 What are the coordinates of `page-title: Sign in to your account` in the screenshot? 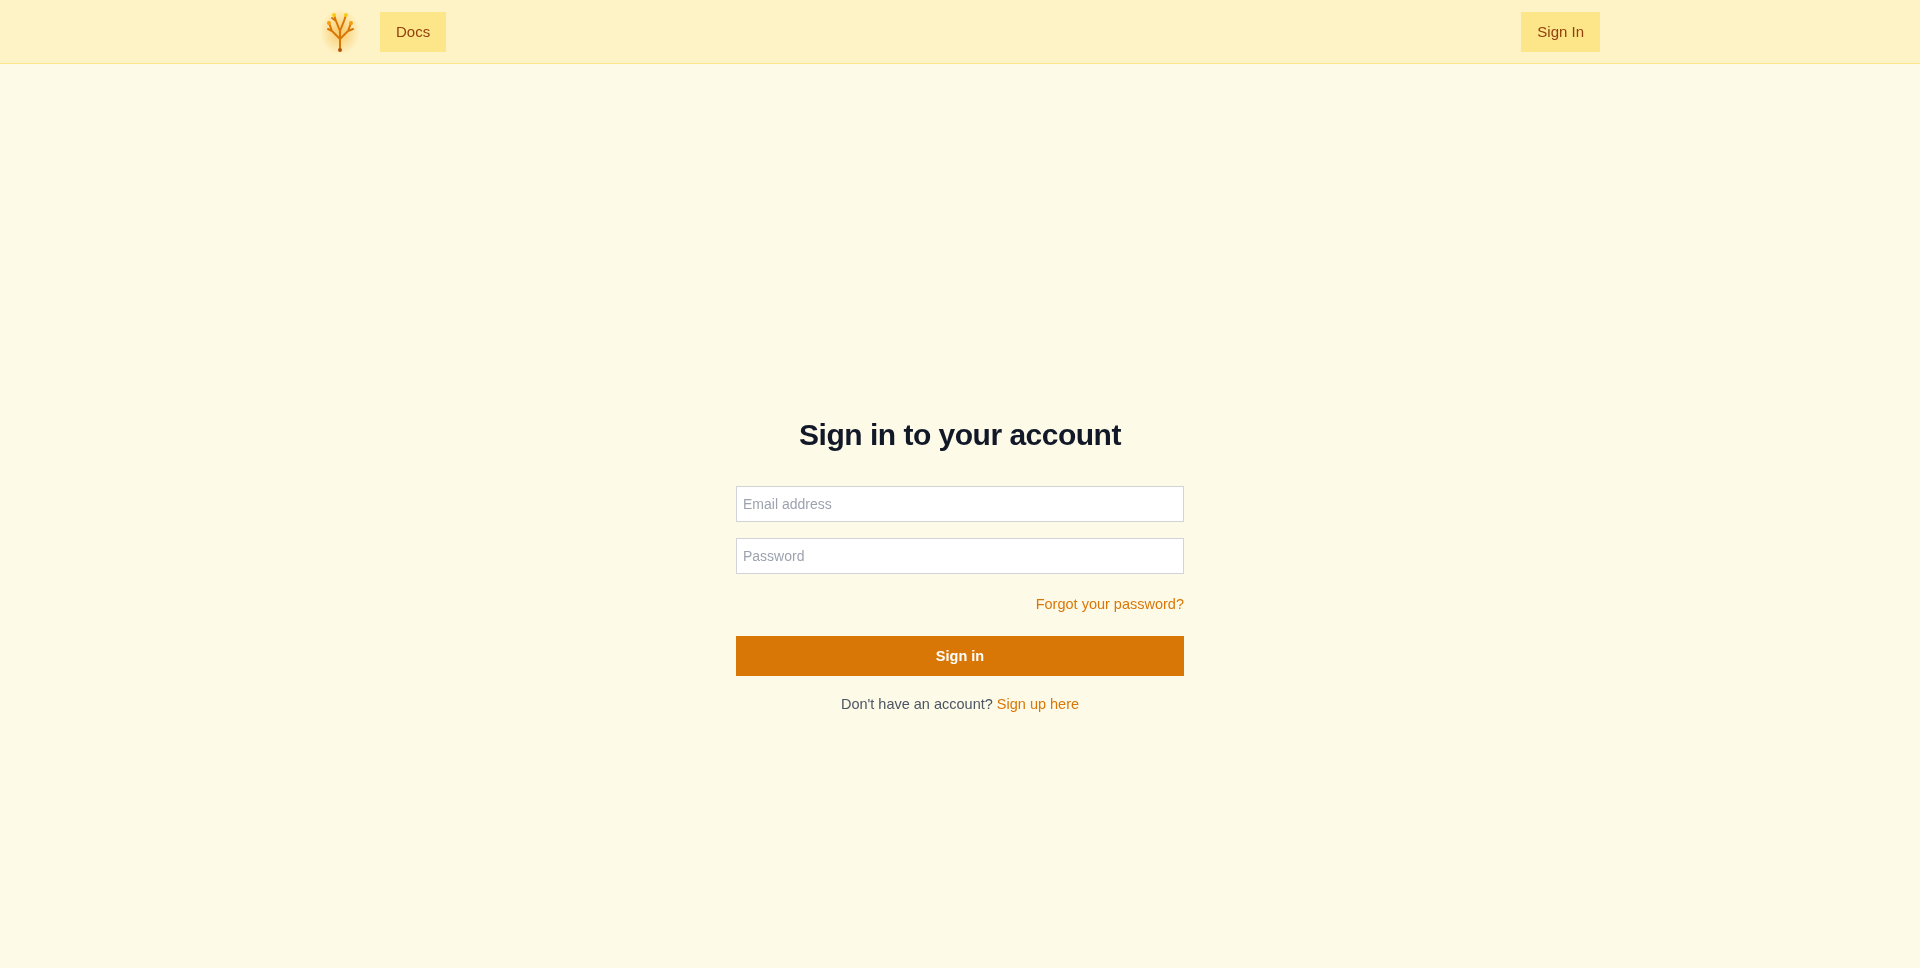 It's located at (960, 435).